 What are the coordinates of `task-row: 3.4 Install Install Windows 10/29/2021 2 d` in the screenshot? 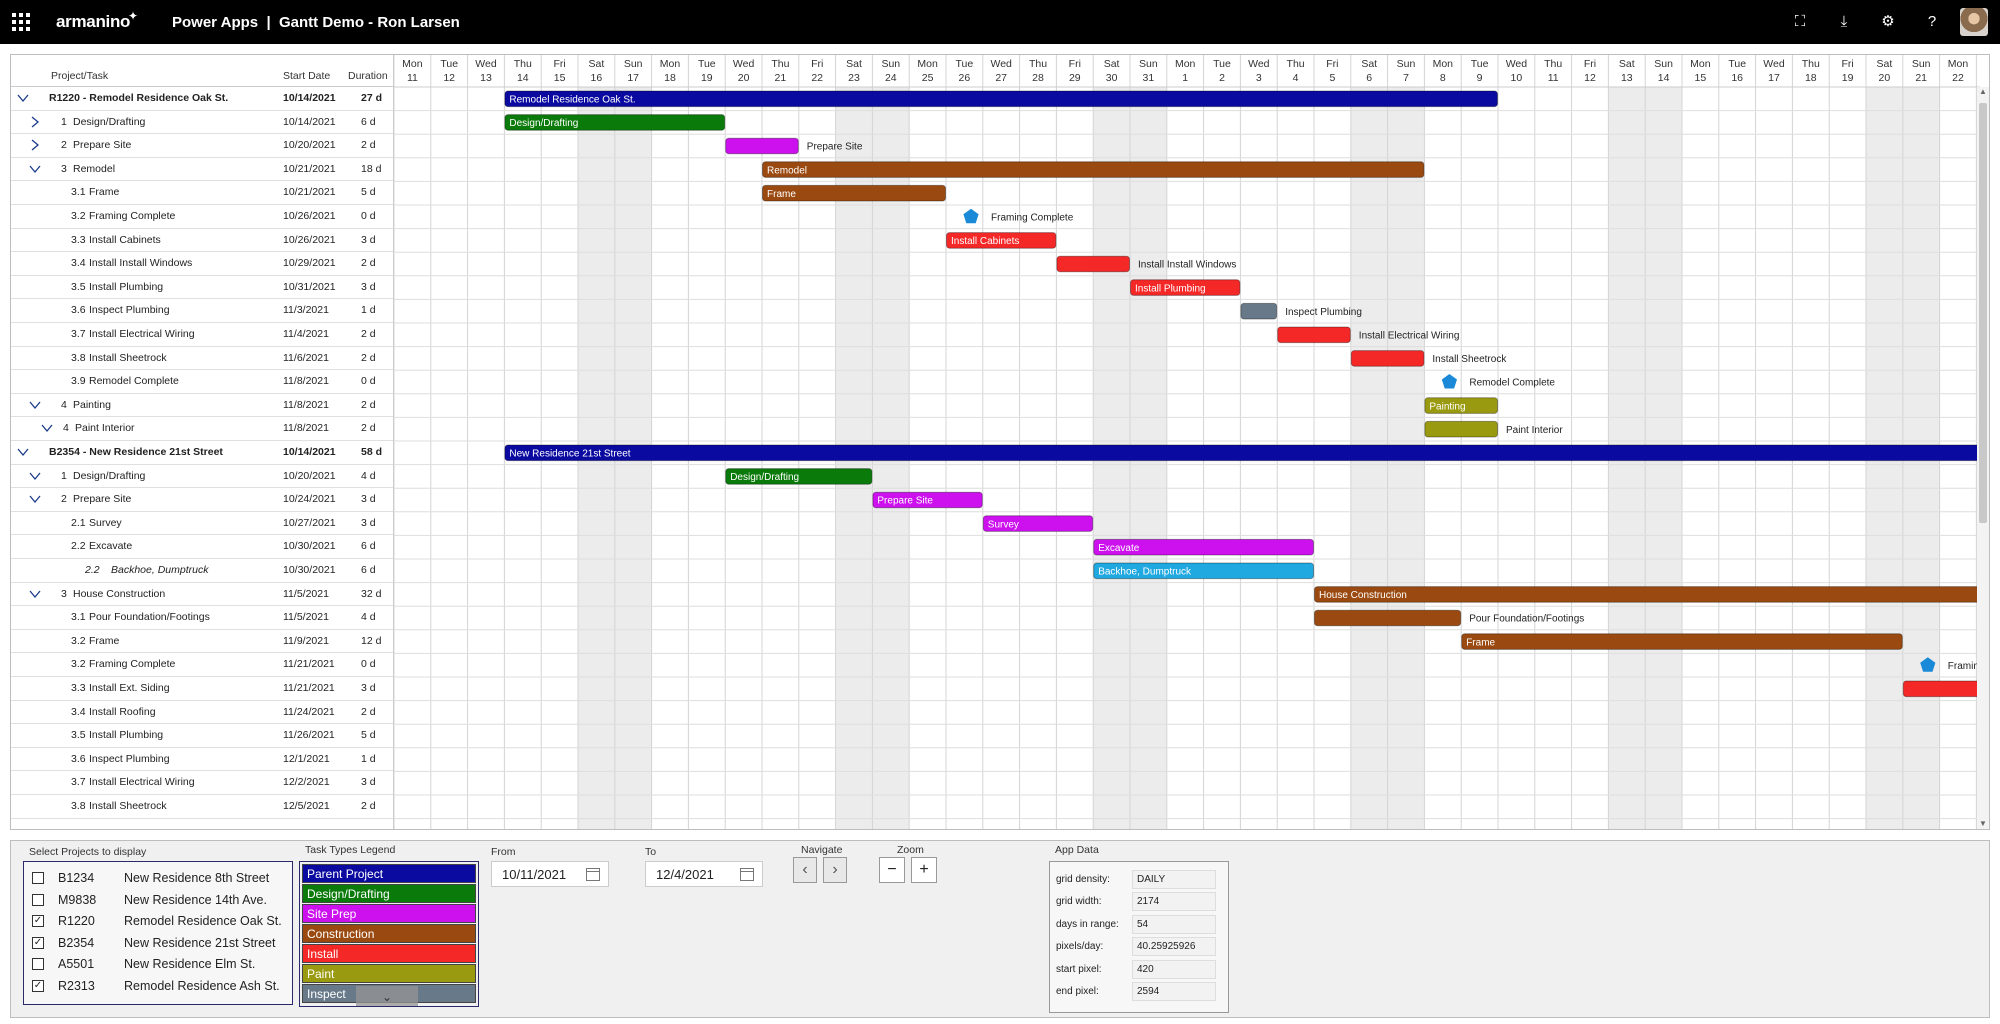 It's located at (202, 264).